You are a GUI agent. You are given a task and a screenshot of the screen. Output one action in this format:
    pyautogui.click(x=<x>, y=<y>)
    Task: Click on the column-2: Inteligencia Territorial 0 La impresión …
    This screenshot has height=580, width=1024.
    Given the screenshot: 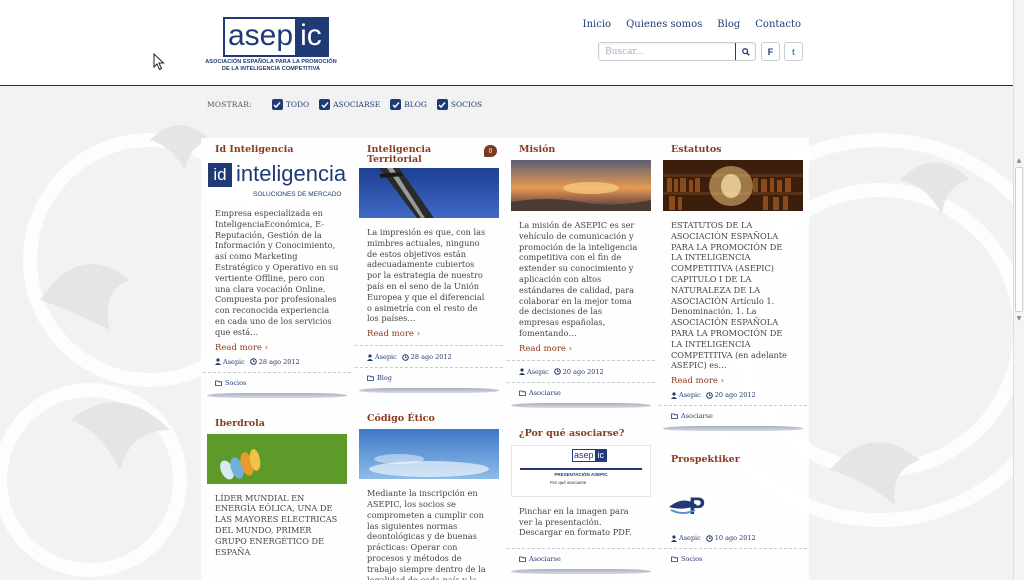 What is the action you would take?
    pyautogui.click(x=429, y=359)
    